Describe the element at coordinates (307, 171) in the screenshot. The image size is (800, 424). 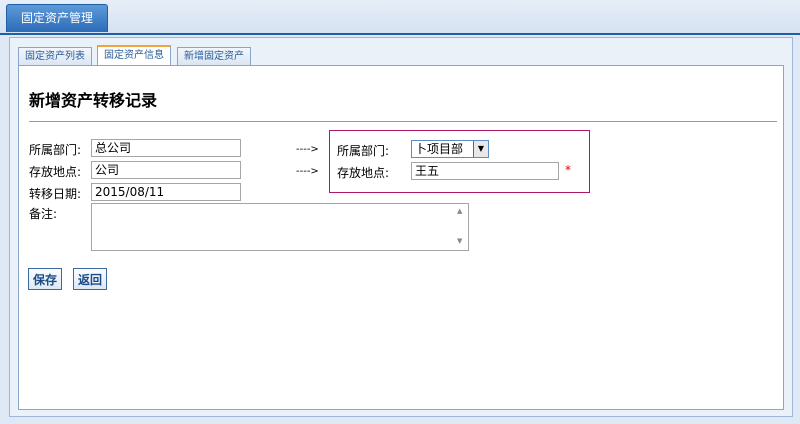
I see `location-arrow: ---->` at that location.